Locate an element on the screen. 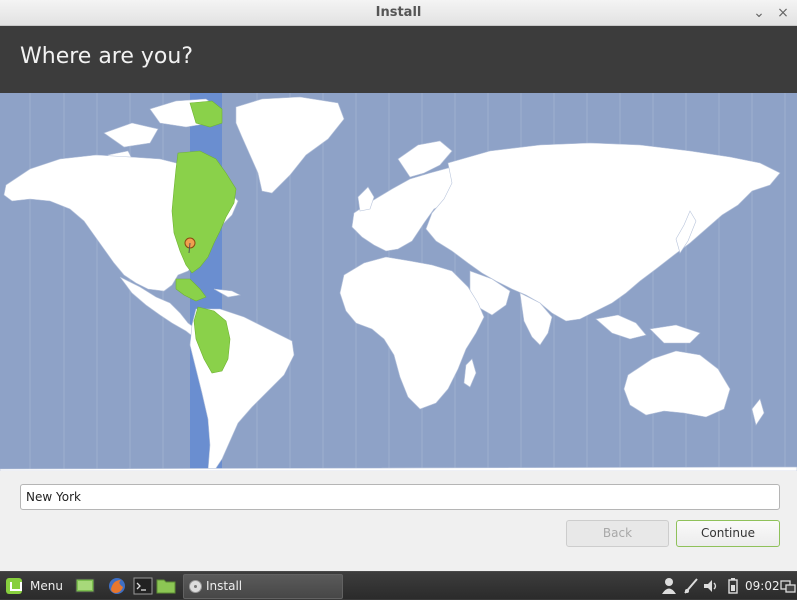 Image resolution: width=797 pixels, height=600 pixels. page-header: Where are you? is located at coordinates (398, 59).